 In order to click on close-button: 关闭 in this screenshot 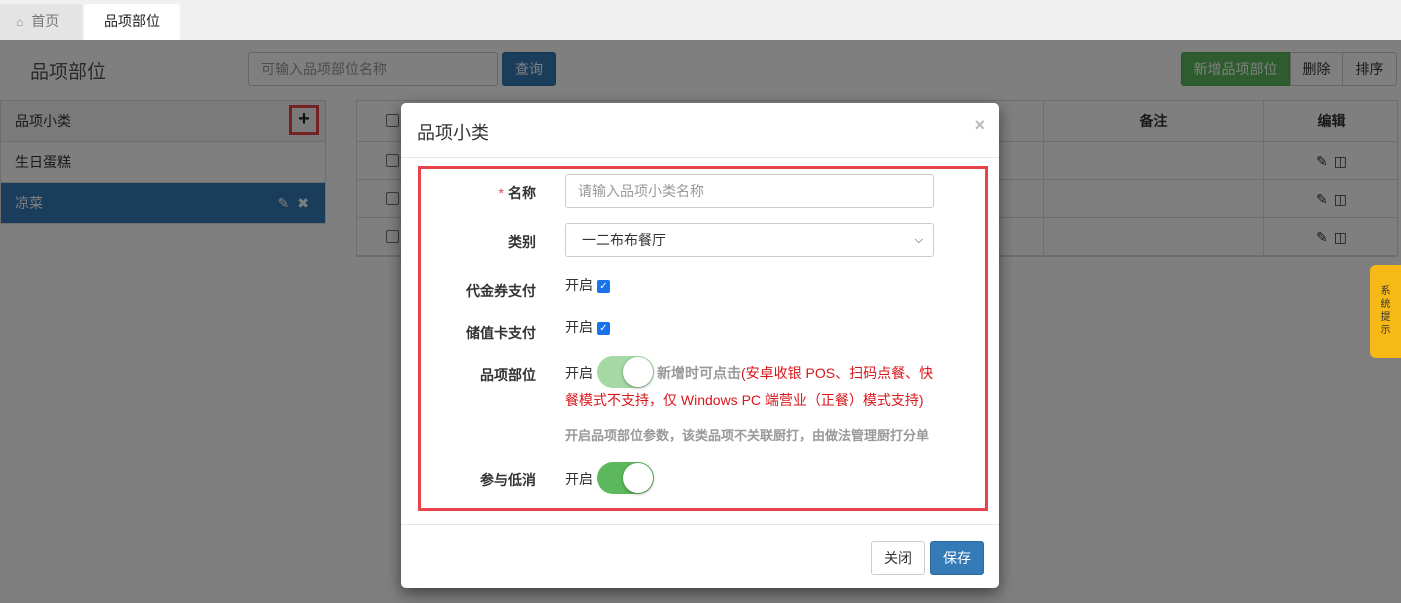, I will do `click(898, 558)`.